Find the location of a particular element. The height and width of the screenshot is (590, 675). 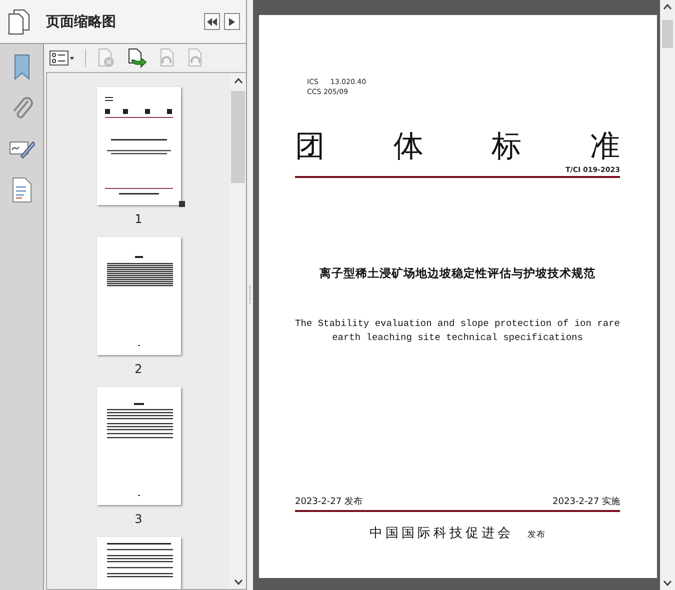

english-title: The Stability evaluation and slope protection of ion rare earth leaching site technical specifications is located at coordinates (457, 330).